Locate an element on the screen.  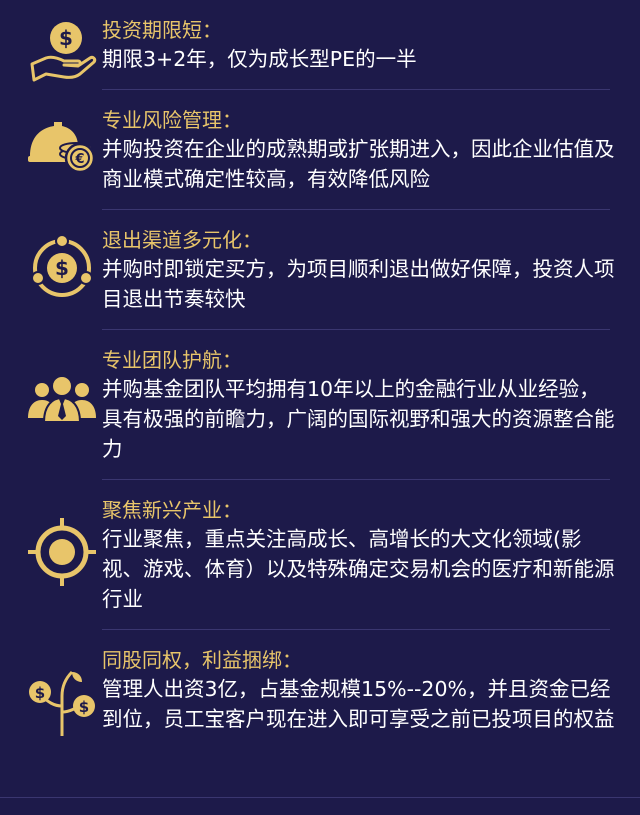
dollar-cycle-icon: $ is located at coordinates (62, 268).